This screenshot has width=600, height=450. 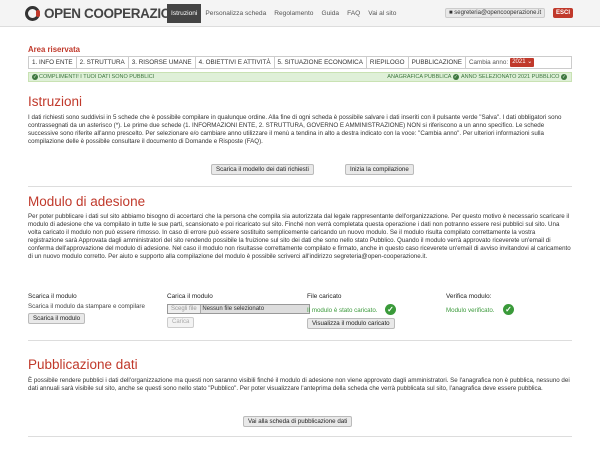 What do you see at coordinates (162, 62) in the screenshot?
I see `step-risorse-umane: 3. RISORSE UMANE` at bounding box center [162, 62].